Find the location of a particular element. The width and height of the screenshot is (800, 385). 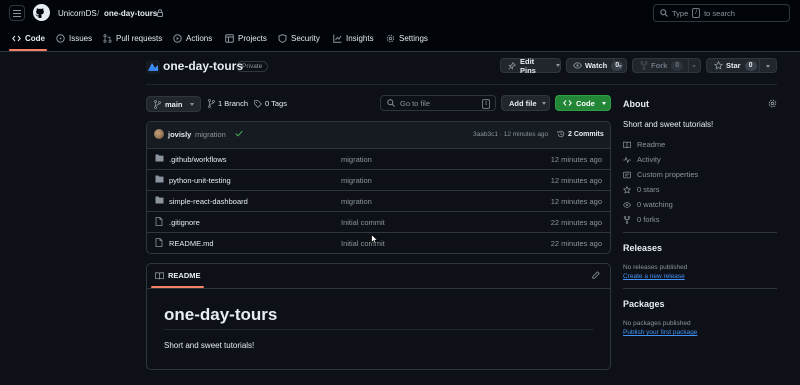

branch-name: main is located at coordinates (174, 104).